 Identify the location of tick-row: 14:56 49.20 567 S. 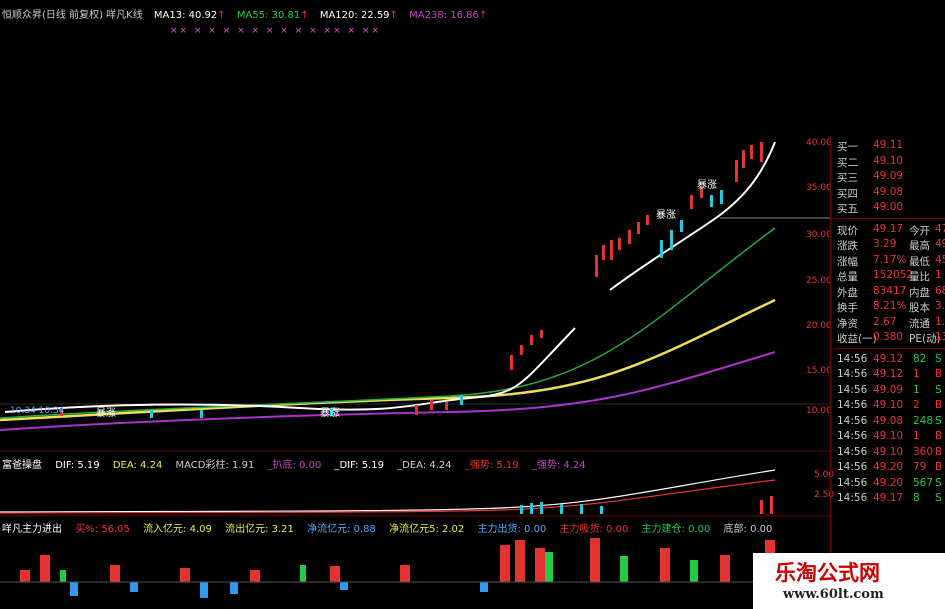
(889, 482).